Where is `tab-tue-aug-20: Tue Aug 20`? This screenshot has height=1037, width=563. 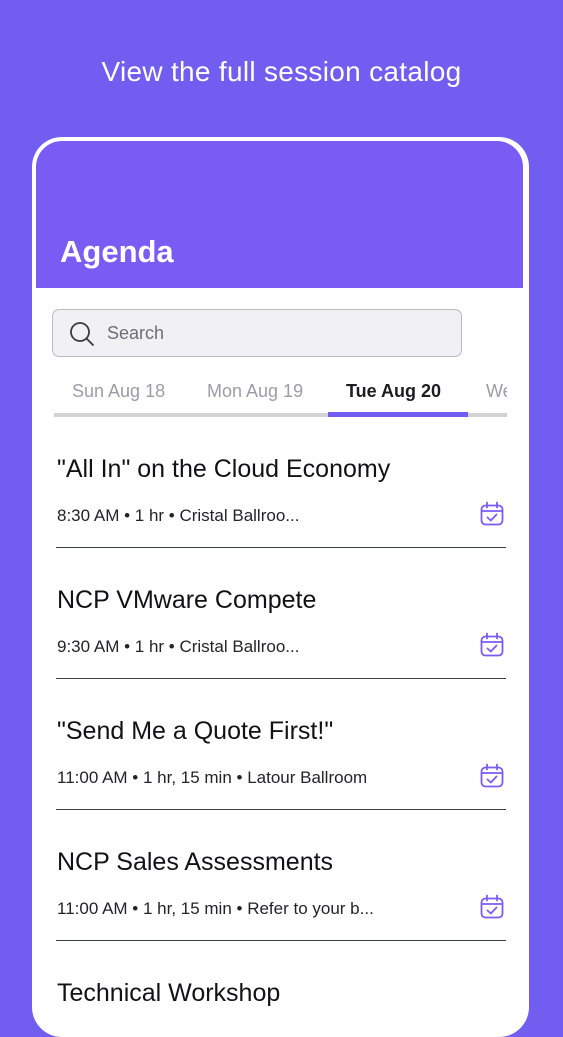
tab-tue-aug-20: Tue Aug 20 is located at coordinates (393, 391).